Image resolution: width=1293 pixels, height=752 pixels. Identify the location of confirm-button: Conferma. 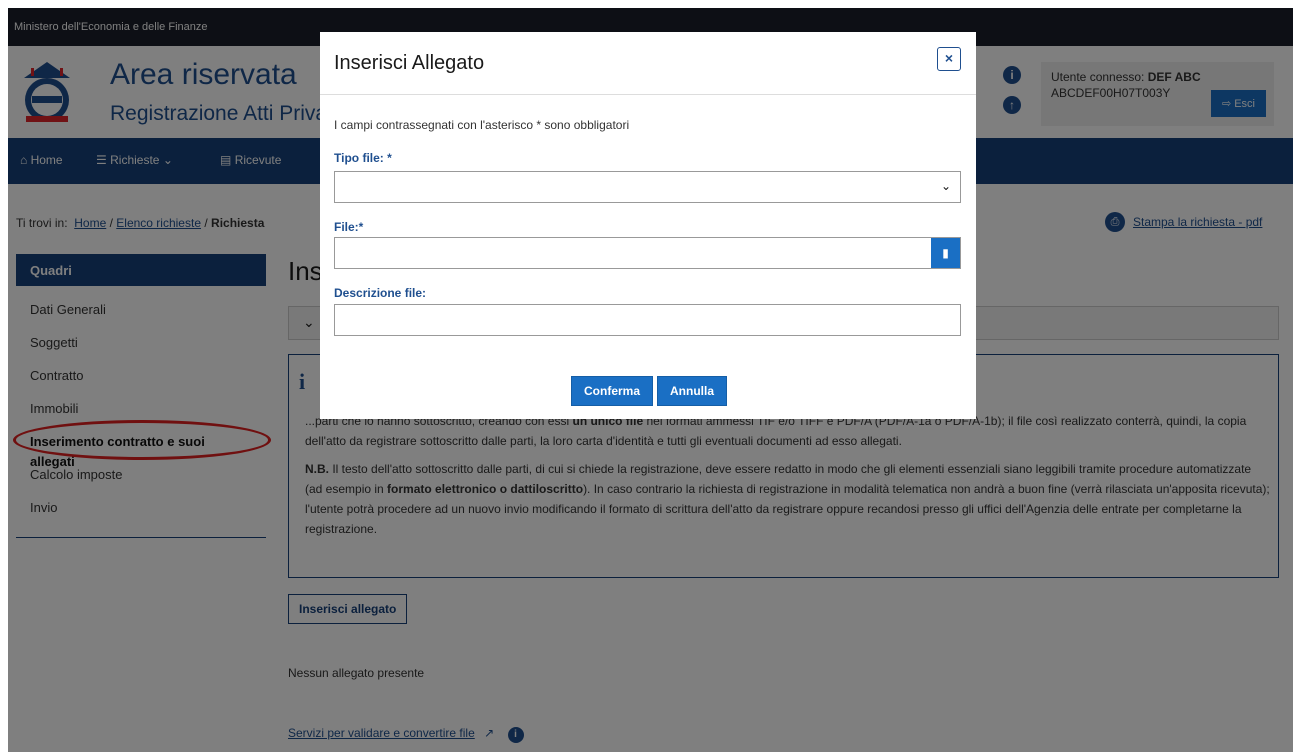
(612, 391).